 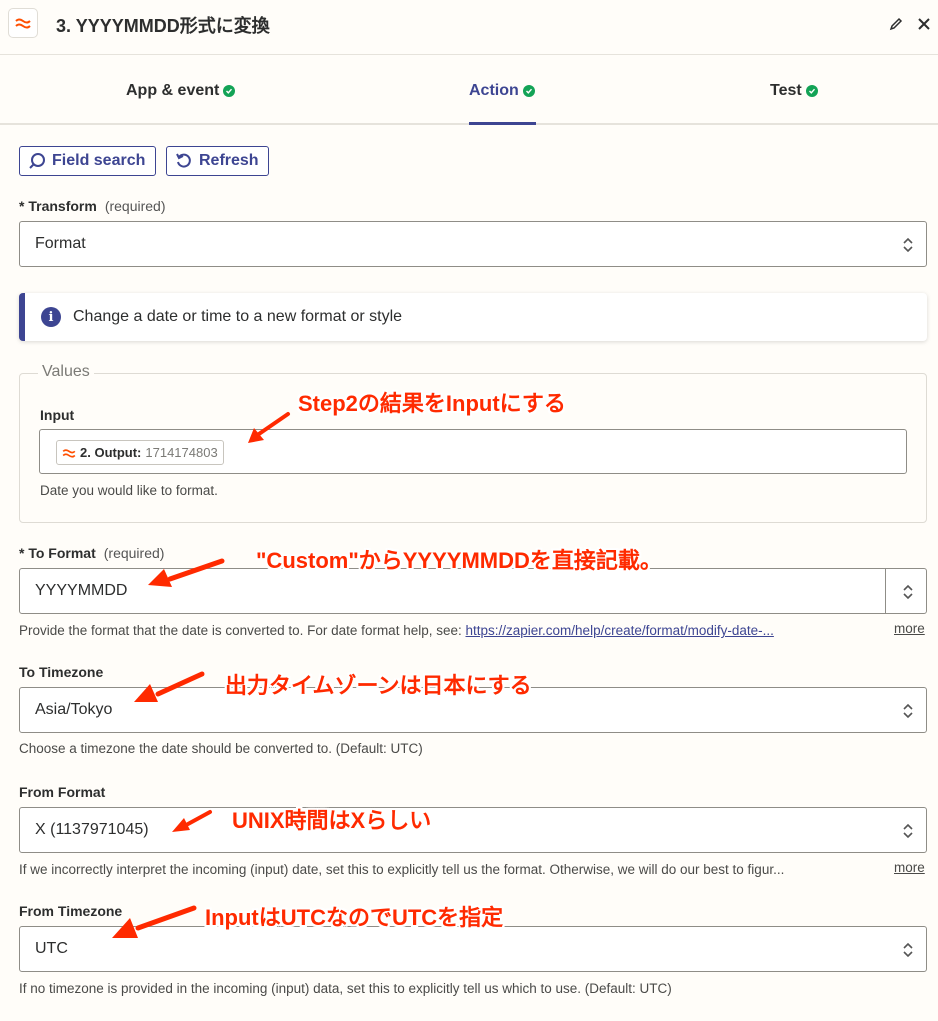 What do you see at coordinates (786, 90) in the screenshot?
I see `tab-label: Test` at bounding box center [786, 90].